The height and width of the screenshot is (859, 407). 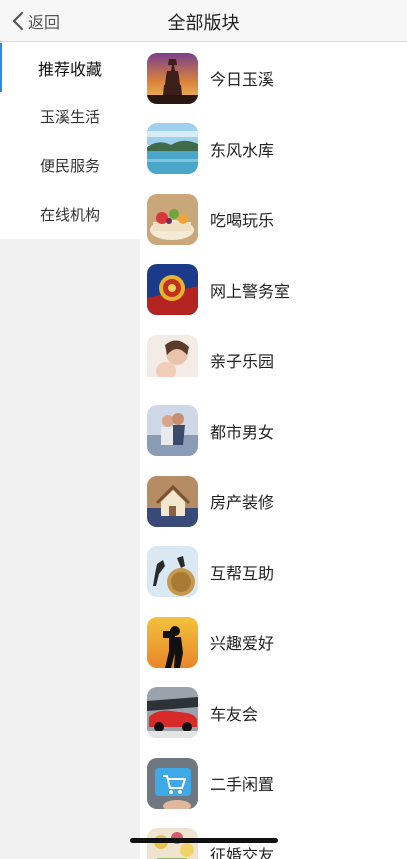 I want to click on sidebar-item-online-orgs: 在线机构, so click(x=70, y=214).